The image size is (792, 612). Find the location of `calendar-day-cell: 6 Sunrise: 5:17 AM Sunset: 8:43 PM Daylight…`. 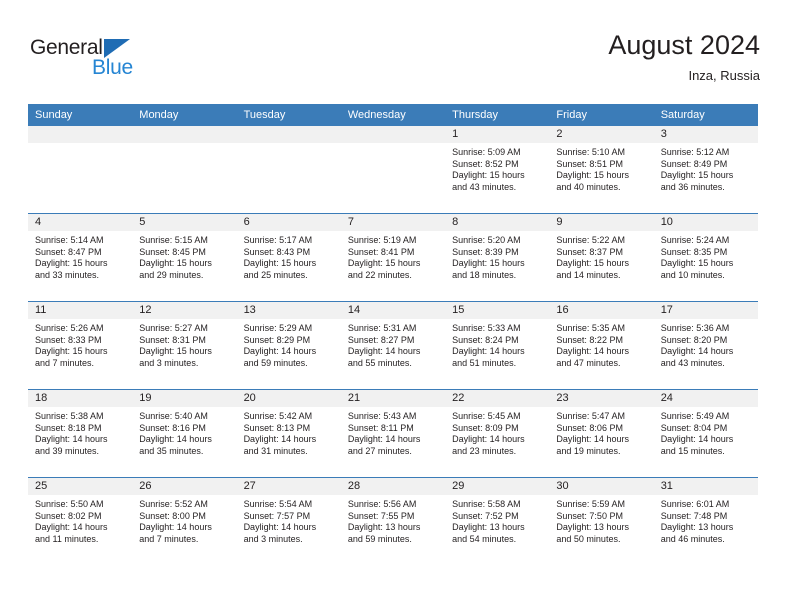

calendar-day-cell: 6 Sunrise: 5:17 AM Sunset: 8:43 PM Daylight… is located at coordinates (288, 257).